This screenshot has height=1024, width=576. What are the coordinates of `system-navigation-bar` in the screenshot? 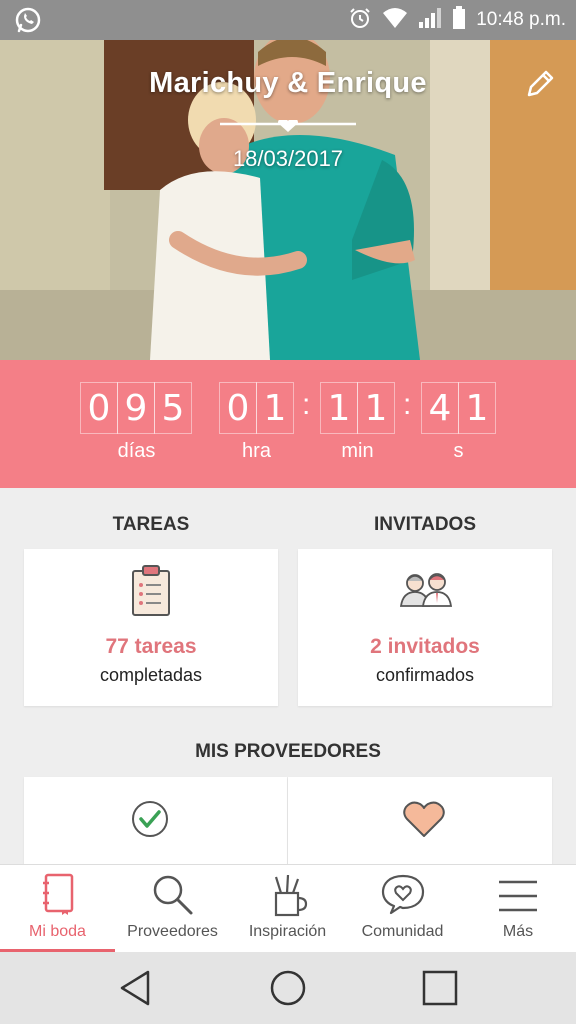 It's located at (288, 988).